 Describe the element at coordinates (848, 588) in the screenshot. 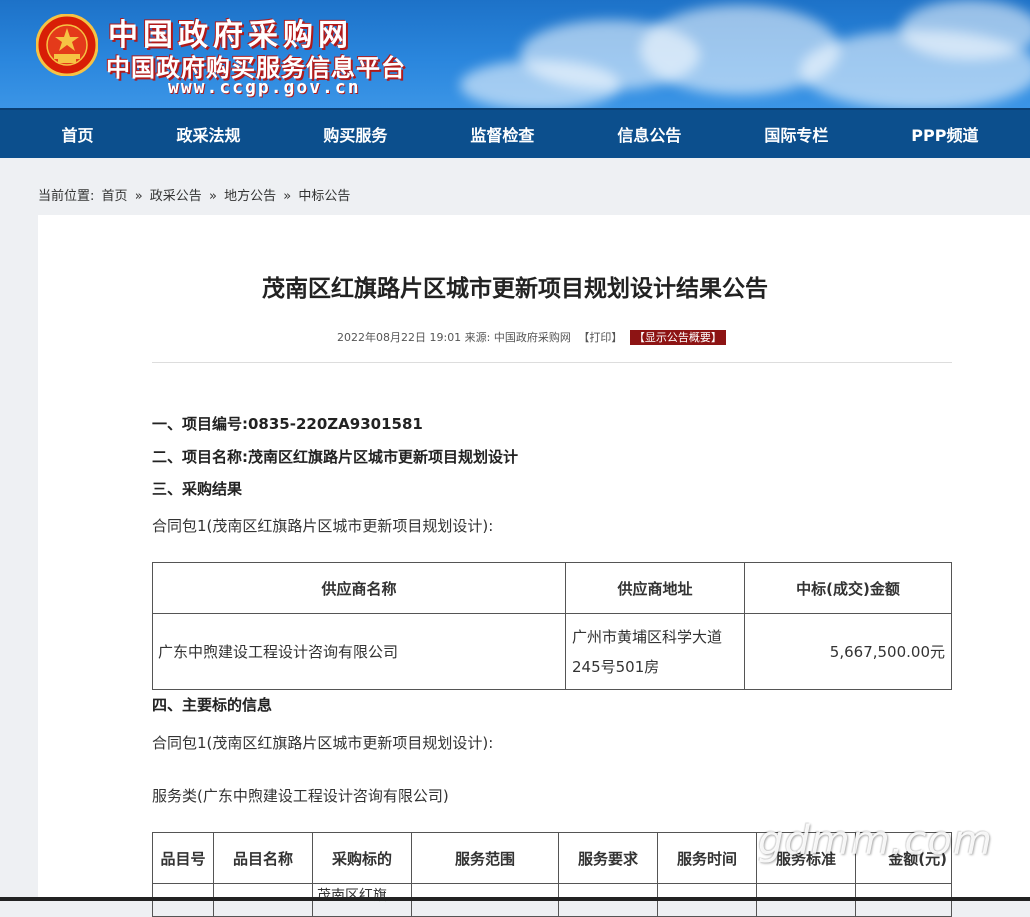

I see `table-header: 中标(成交)金额` at that location.